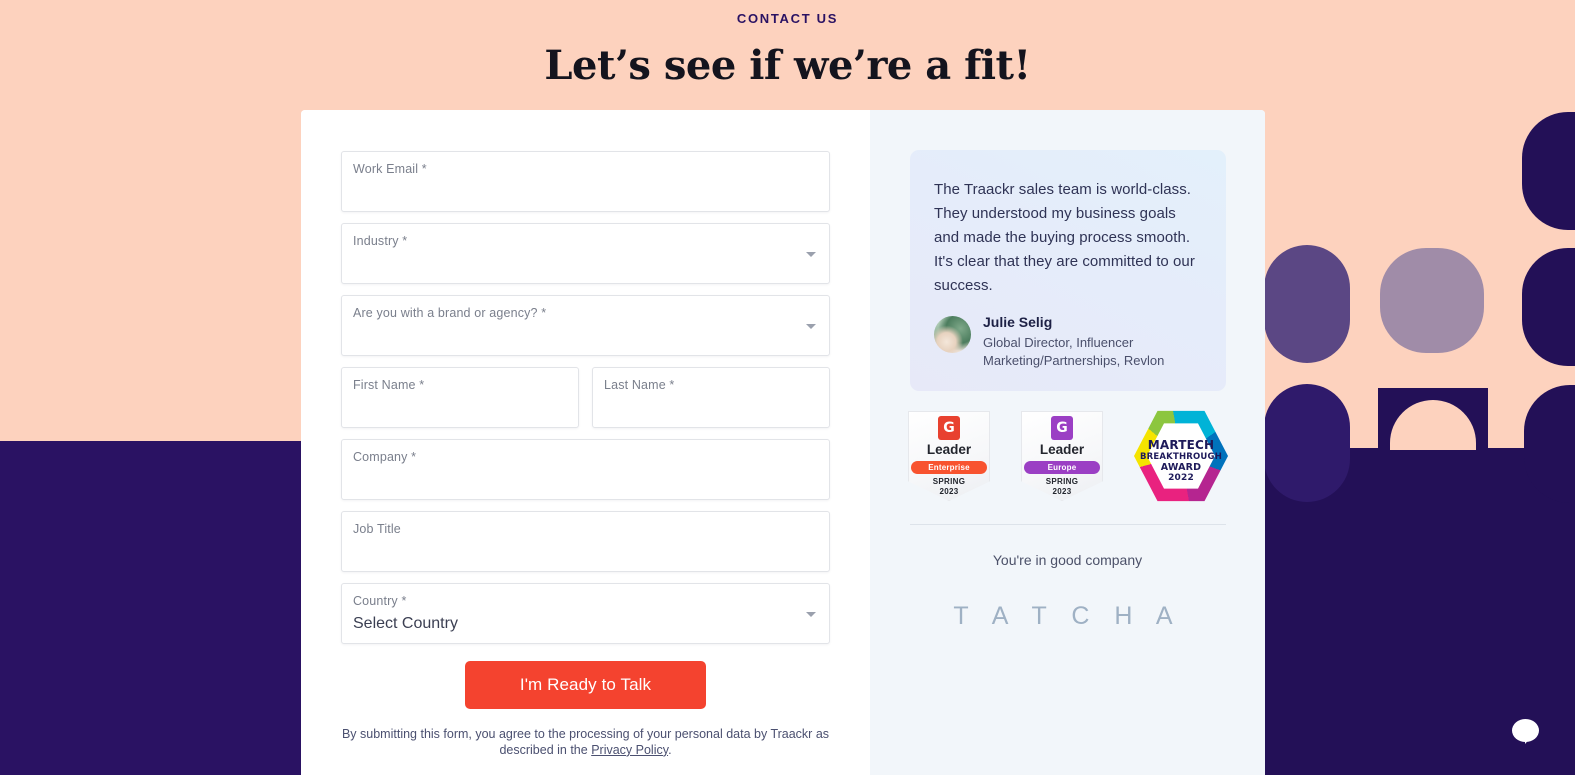 This screenshot has height=775, width=1575. I want to click on martech-line-3: AWARD, so click(1181, 468).